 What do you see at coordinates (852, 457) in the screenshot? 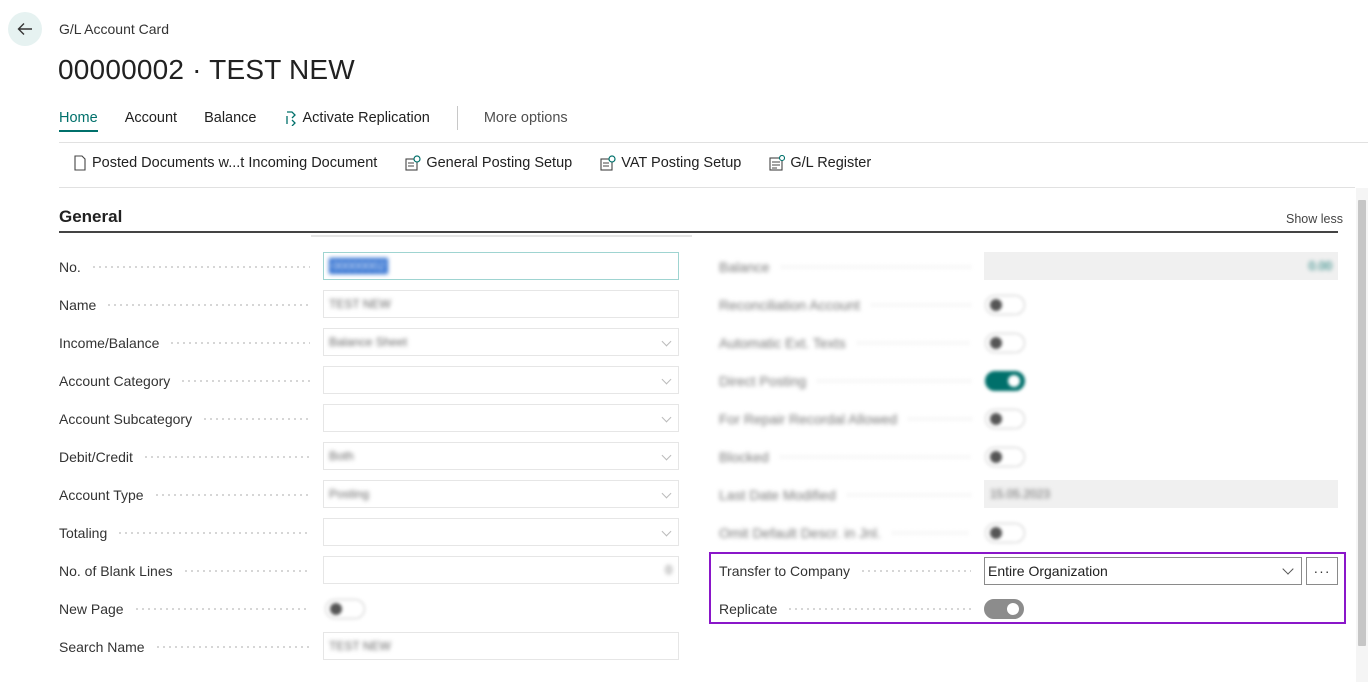
I see `field-row-blocked: Blocked` at bounding box center [852, 457].